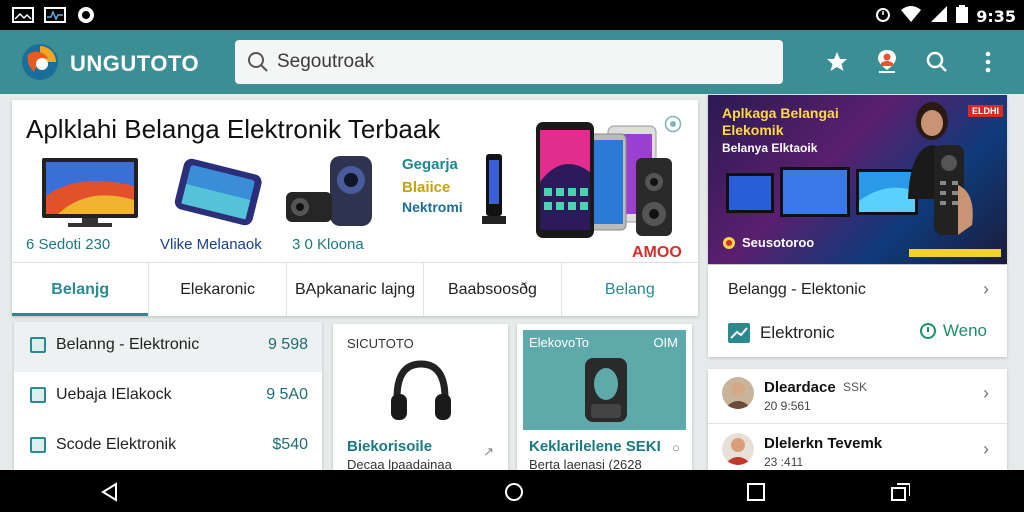 This screenshot has height=512, width=1024. I want to click on tab-bapkanaric-lajng: BApkanaric lajng, so click(356, 289).